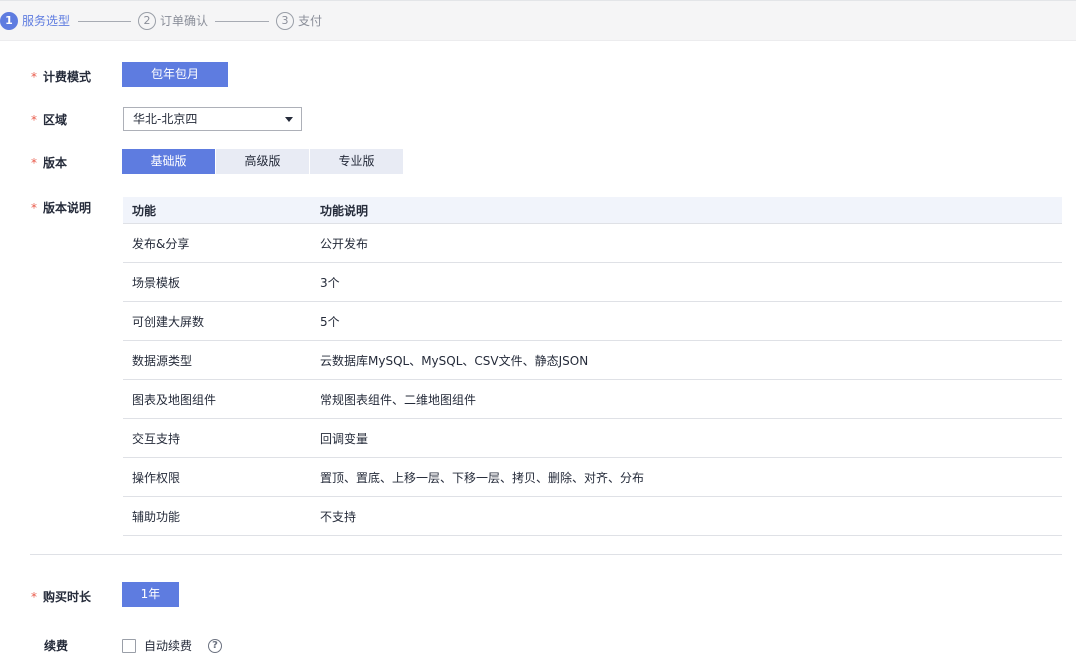  I want to click on description-cell: 回调变量, so click(344, 439).